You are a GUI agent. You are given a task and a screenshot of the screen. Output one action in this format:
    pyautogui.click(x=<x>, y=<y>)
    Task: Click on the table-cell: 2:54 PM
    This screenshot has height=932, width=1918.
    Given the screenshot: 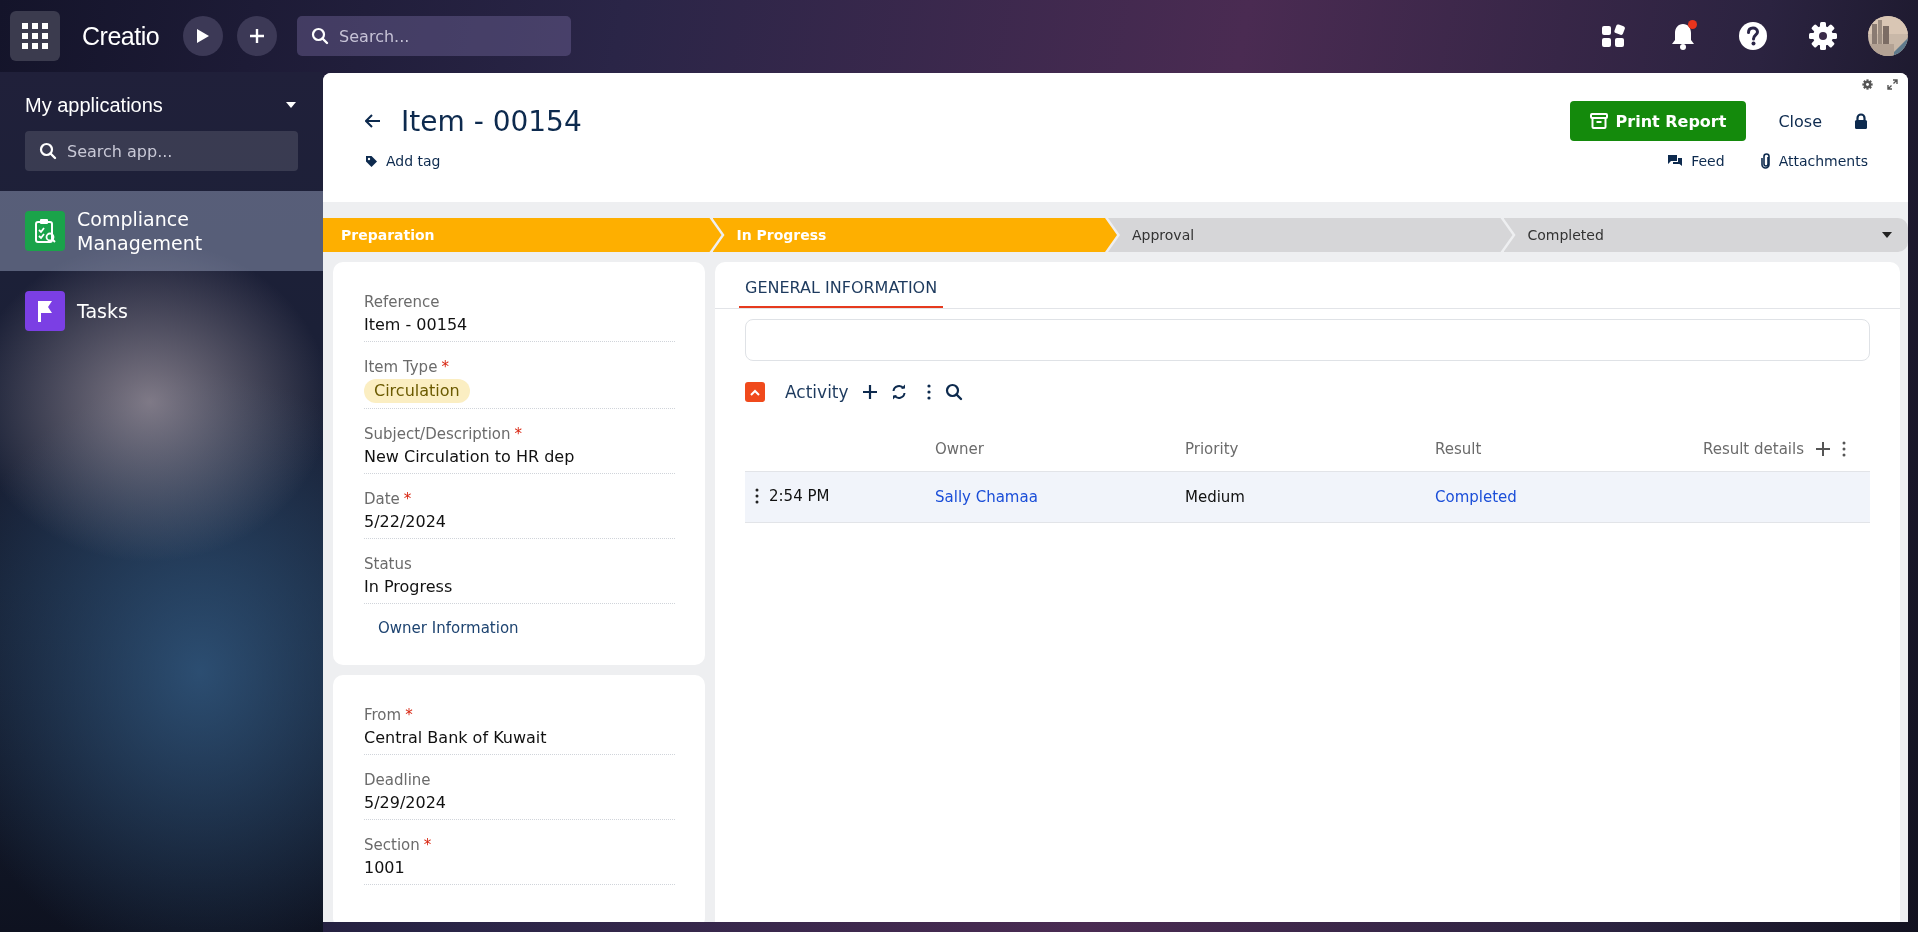 What is the action you would take?
    pyautogui.click(x=799, y=495)
    